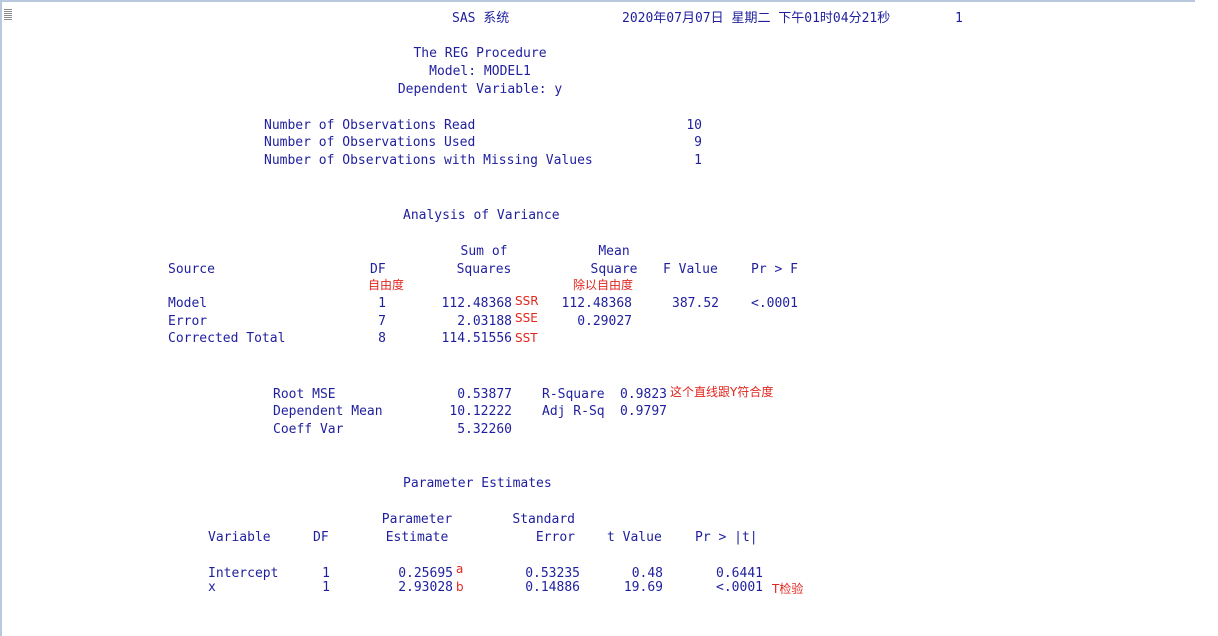 The width and height of the screenshot is (1218, 636). Describe the element at coordinates (690, 269) in the screenshot. I see `anova-header-f: F Value` at that location.